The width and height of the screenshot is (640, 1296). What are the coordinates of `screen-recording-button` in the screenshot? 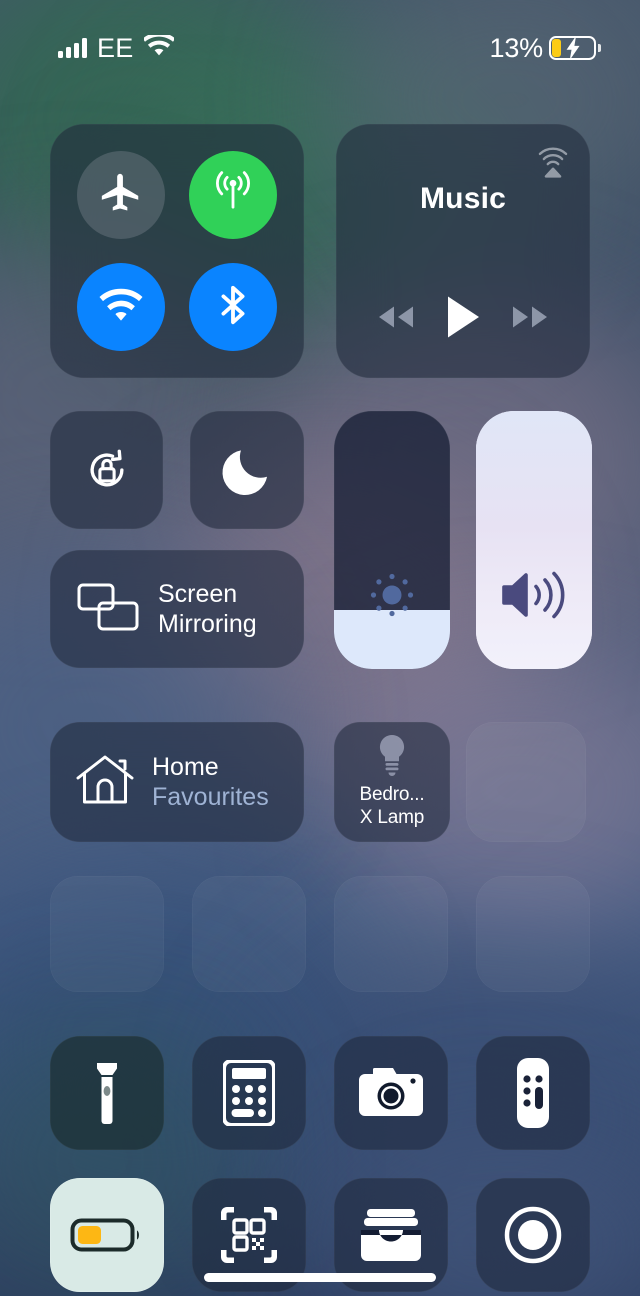 It's located at (533, 1235).